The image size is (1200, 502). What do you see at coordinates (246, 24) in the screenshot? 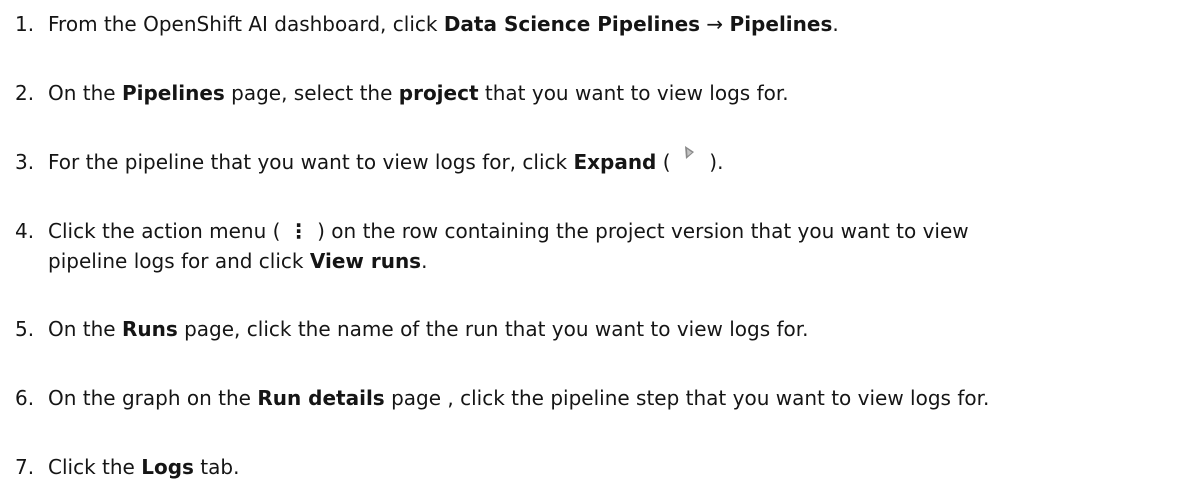
I see `step-text-part: From the OpenShift AI dashboard, click` at bounding box center [246, 24].